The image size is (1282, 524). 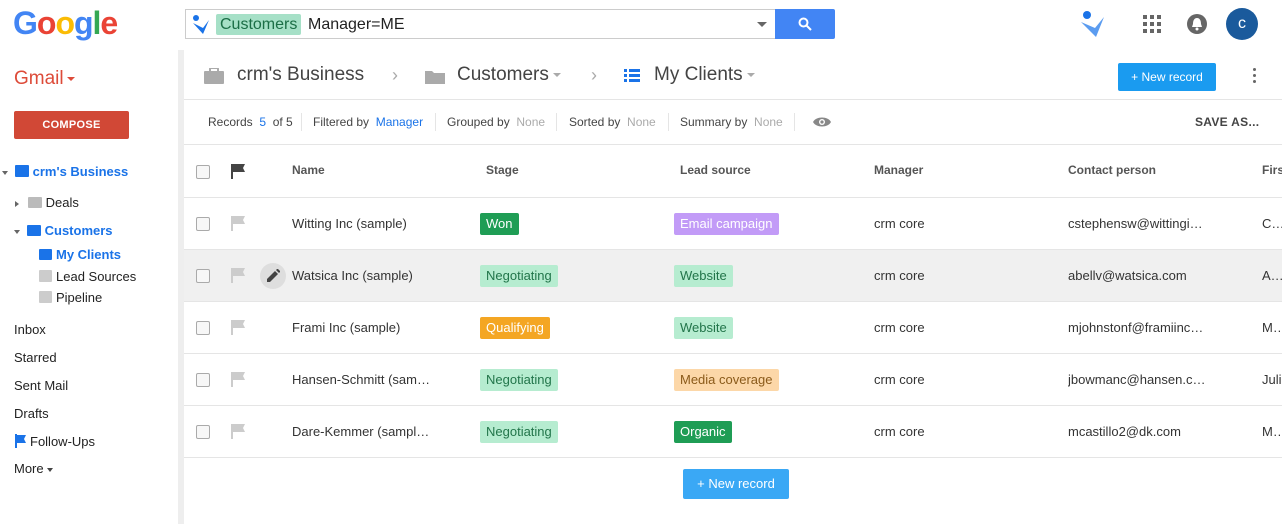 What do you see at coordinates (1124, 431) in the screenshot?
I see `cell-contact: mcastillo2@dk.com` at bounding box center [1124, 431].